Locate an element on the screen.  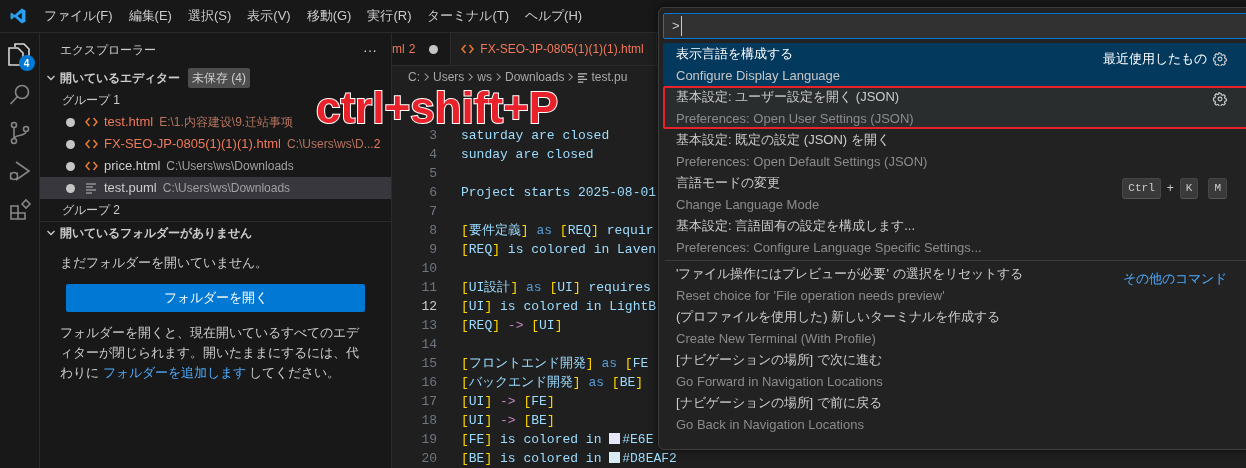
breadcrumb-item: Downloads is located at coordinates (535, 77).